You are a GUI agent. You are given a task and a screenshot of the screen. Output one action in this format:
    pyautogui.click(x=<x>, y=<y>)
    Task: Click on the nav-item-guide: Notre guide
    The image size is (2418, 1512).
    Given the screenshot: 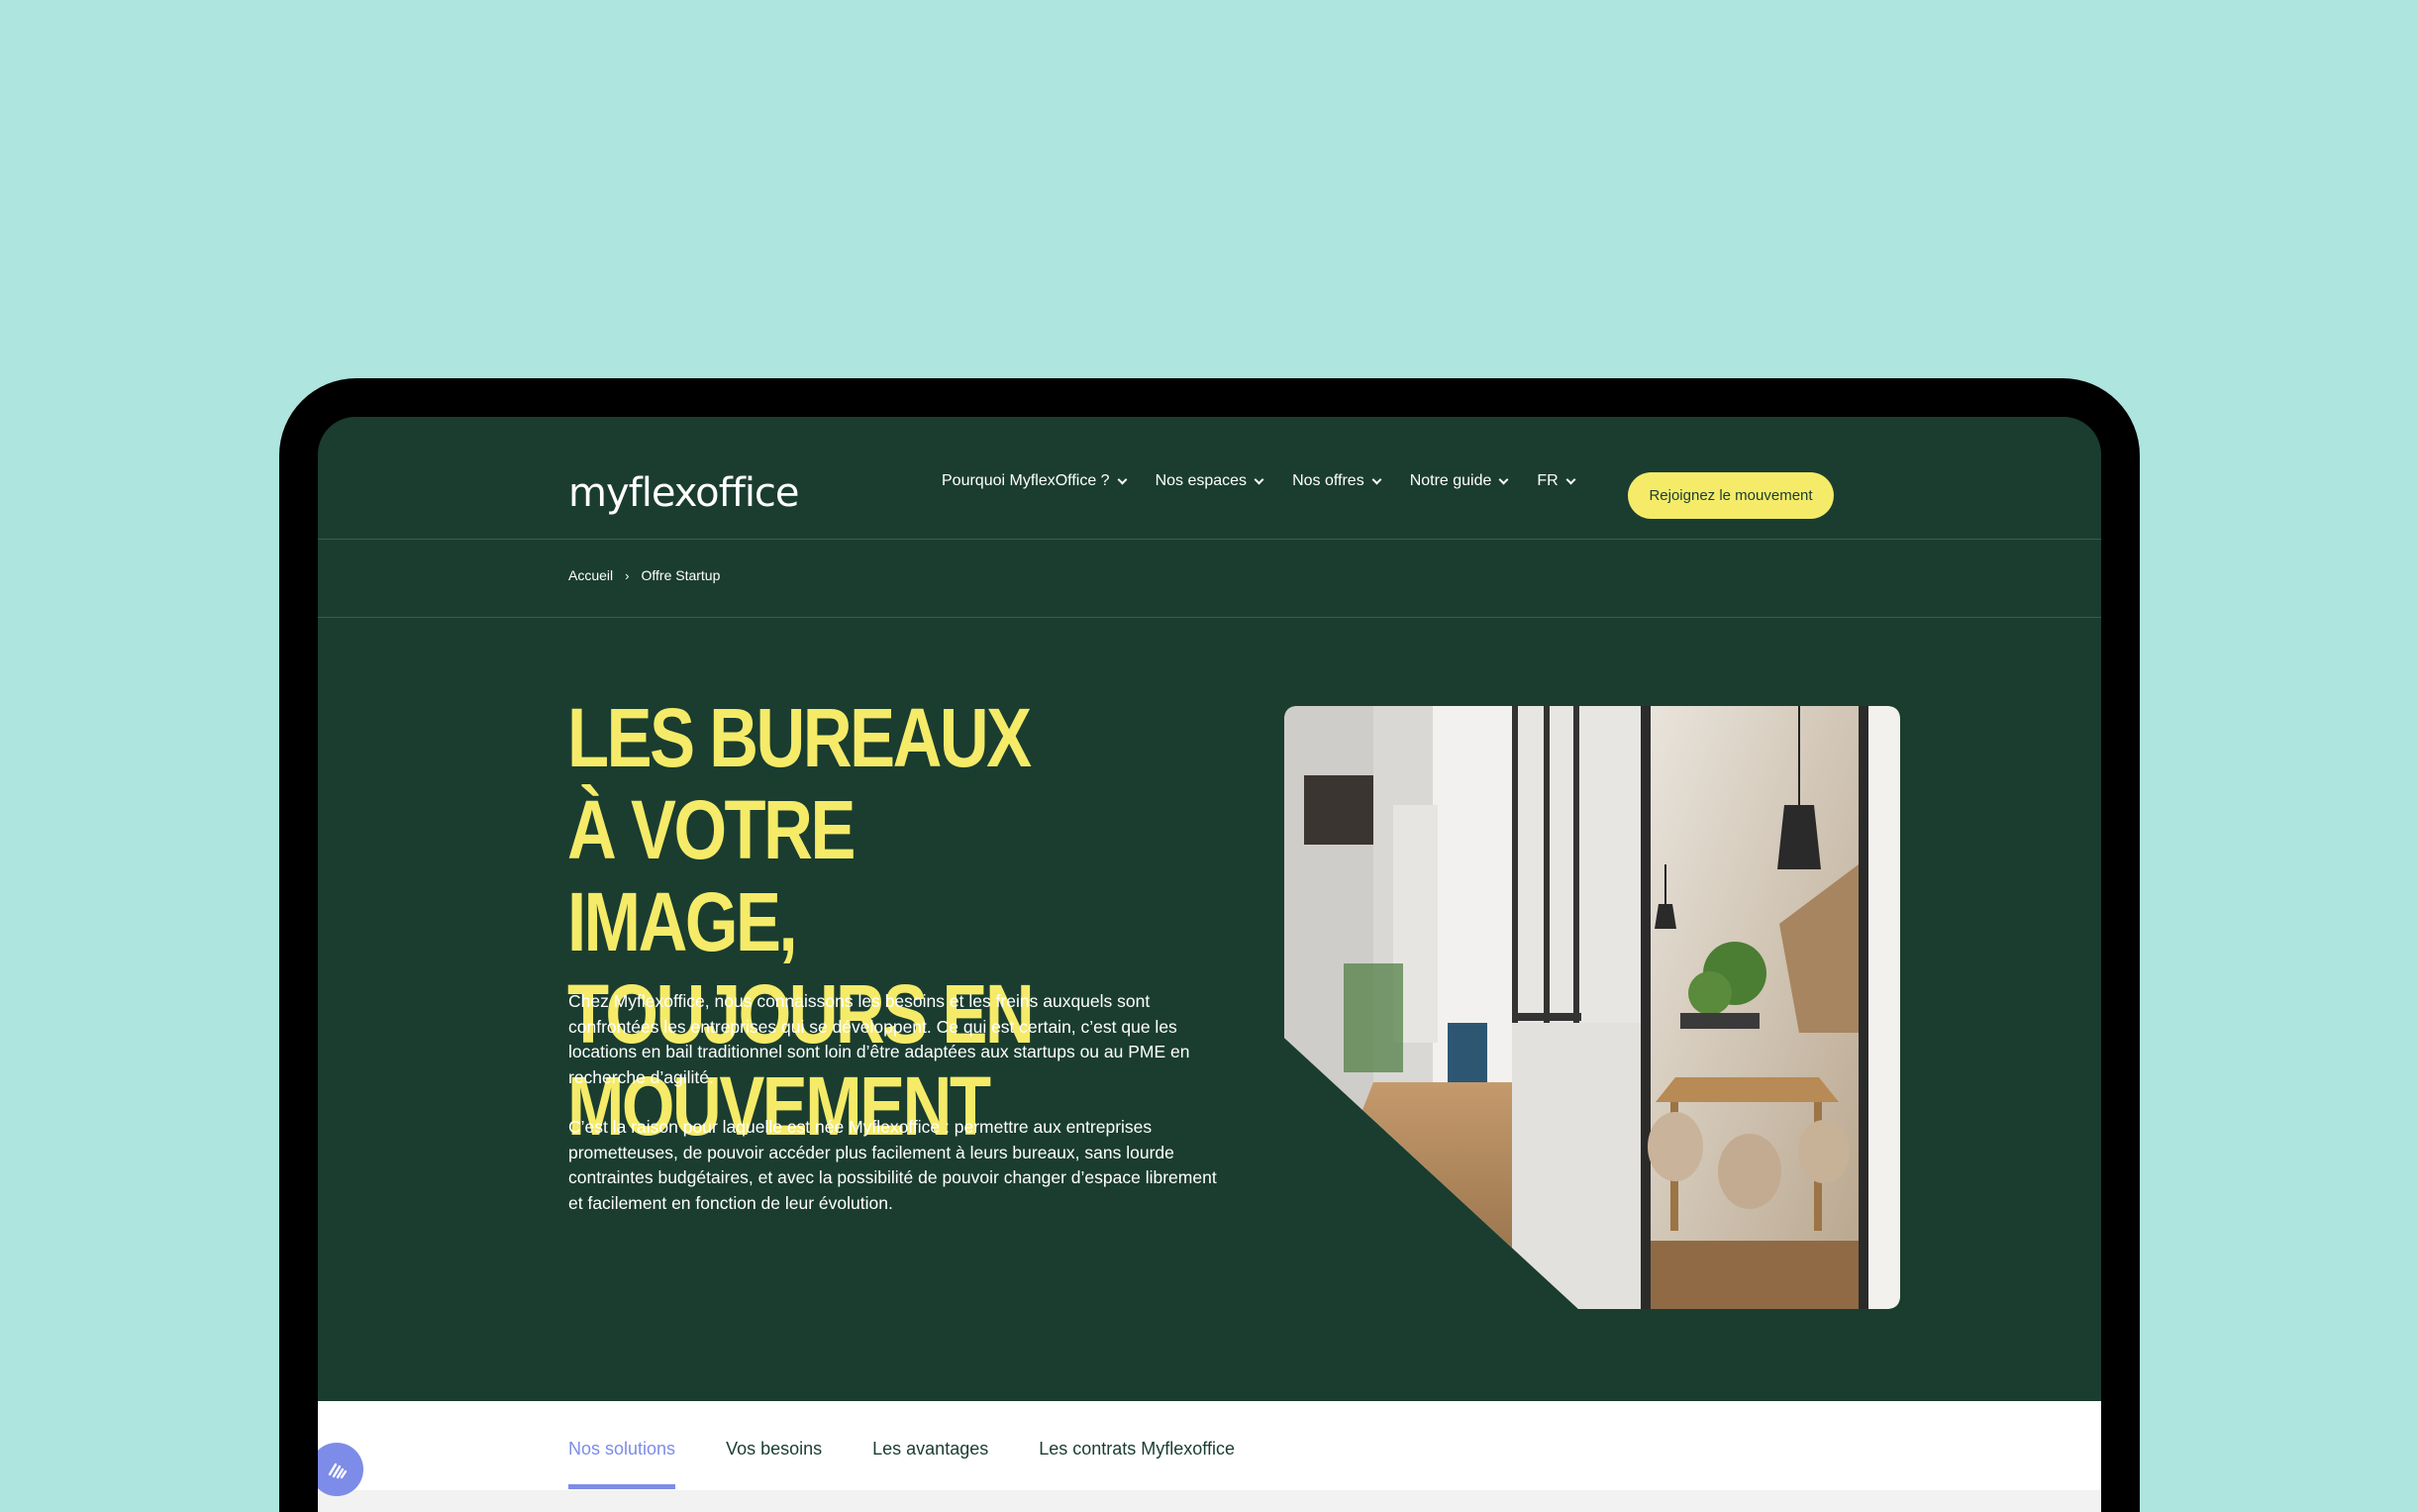 What is the action you would take?
    pyautogui.click(x=1459, y=481)
    